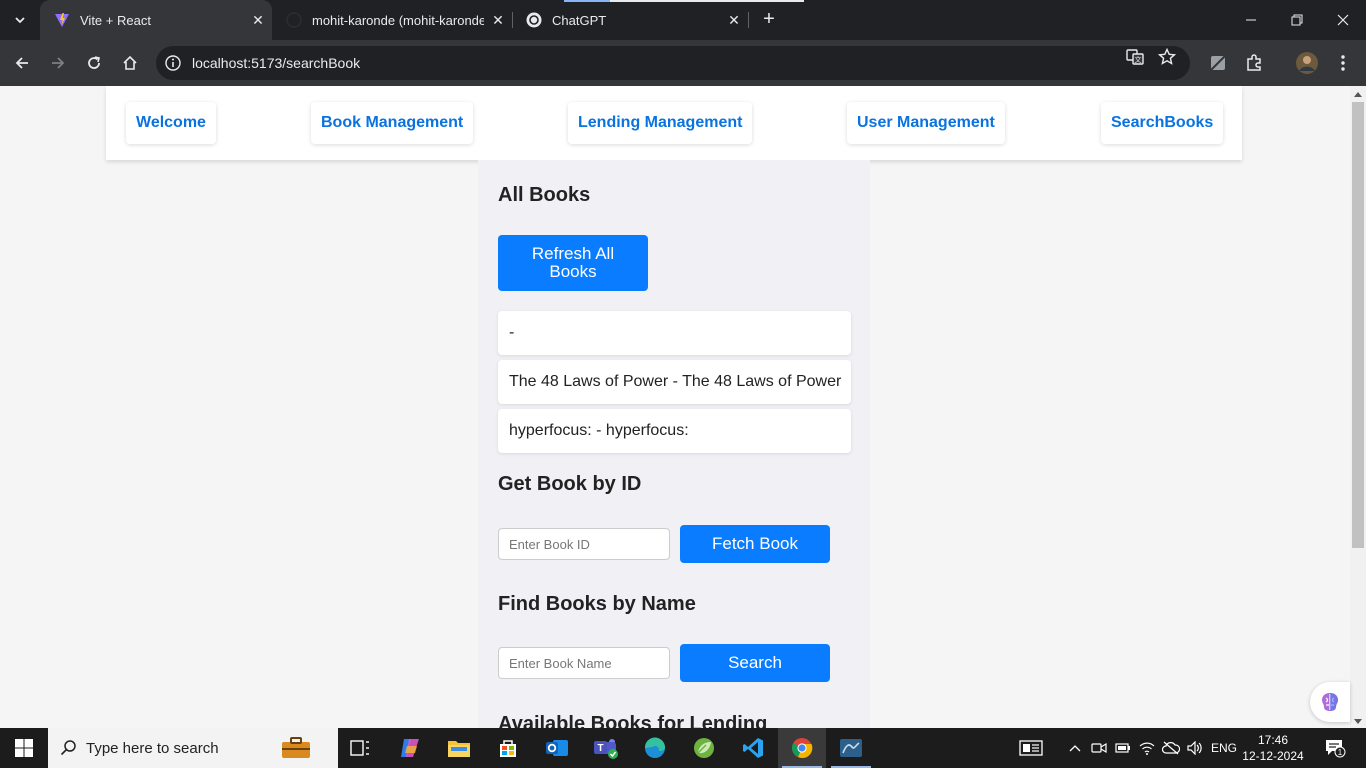 The height and width of the screenshot is (768, 1366). I want to click on tab-vite-react: Vite + React ✕, so click(156, 20).